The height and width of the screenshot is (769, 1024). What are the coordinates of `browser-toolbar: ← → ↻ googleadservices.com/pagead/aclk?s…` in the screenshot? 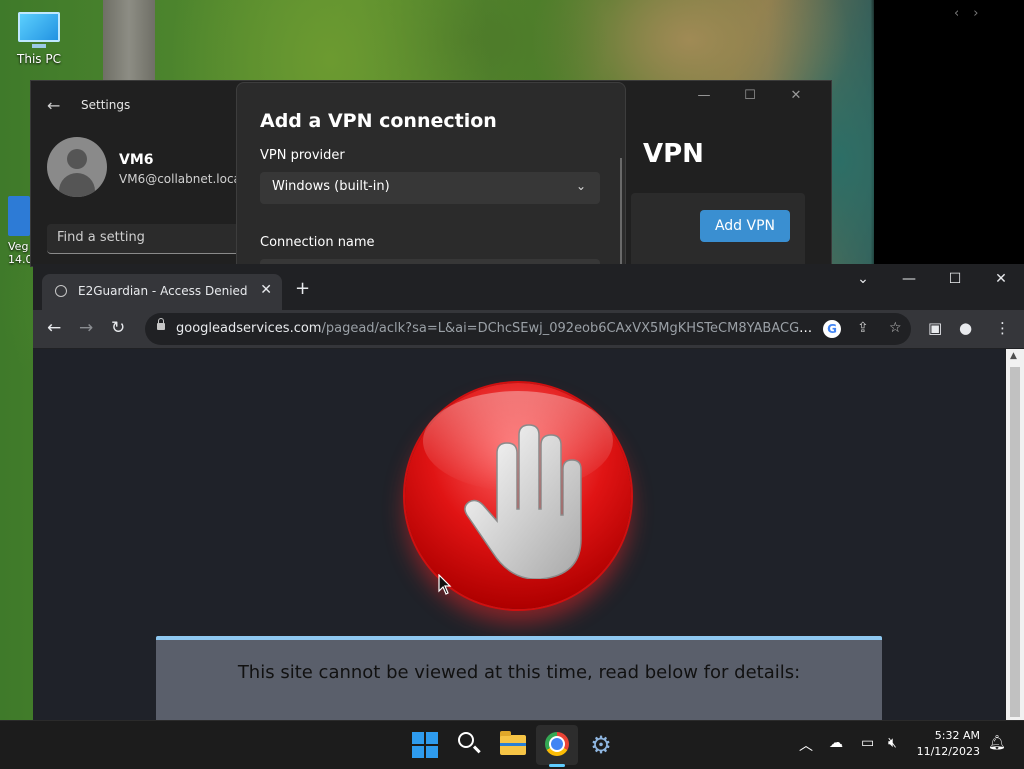 It's located at (528, 329).